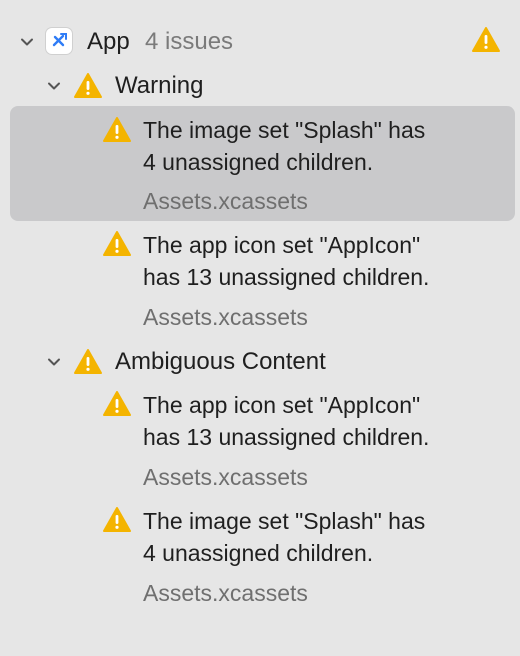 This screenshot has width=520, height=656. I want to click on group-ambiguous-content: Ambiguous Content, so click(260, 362).